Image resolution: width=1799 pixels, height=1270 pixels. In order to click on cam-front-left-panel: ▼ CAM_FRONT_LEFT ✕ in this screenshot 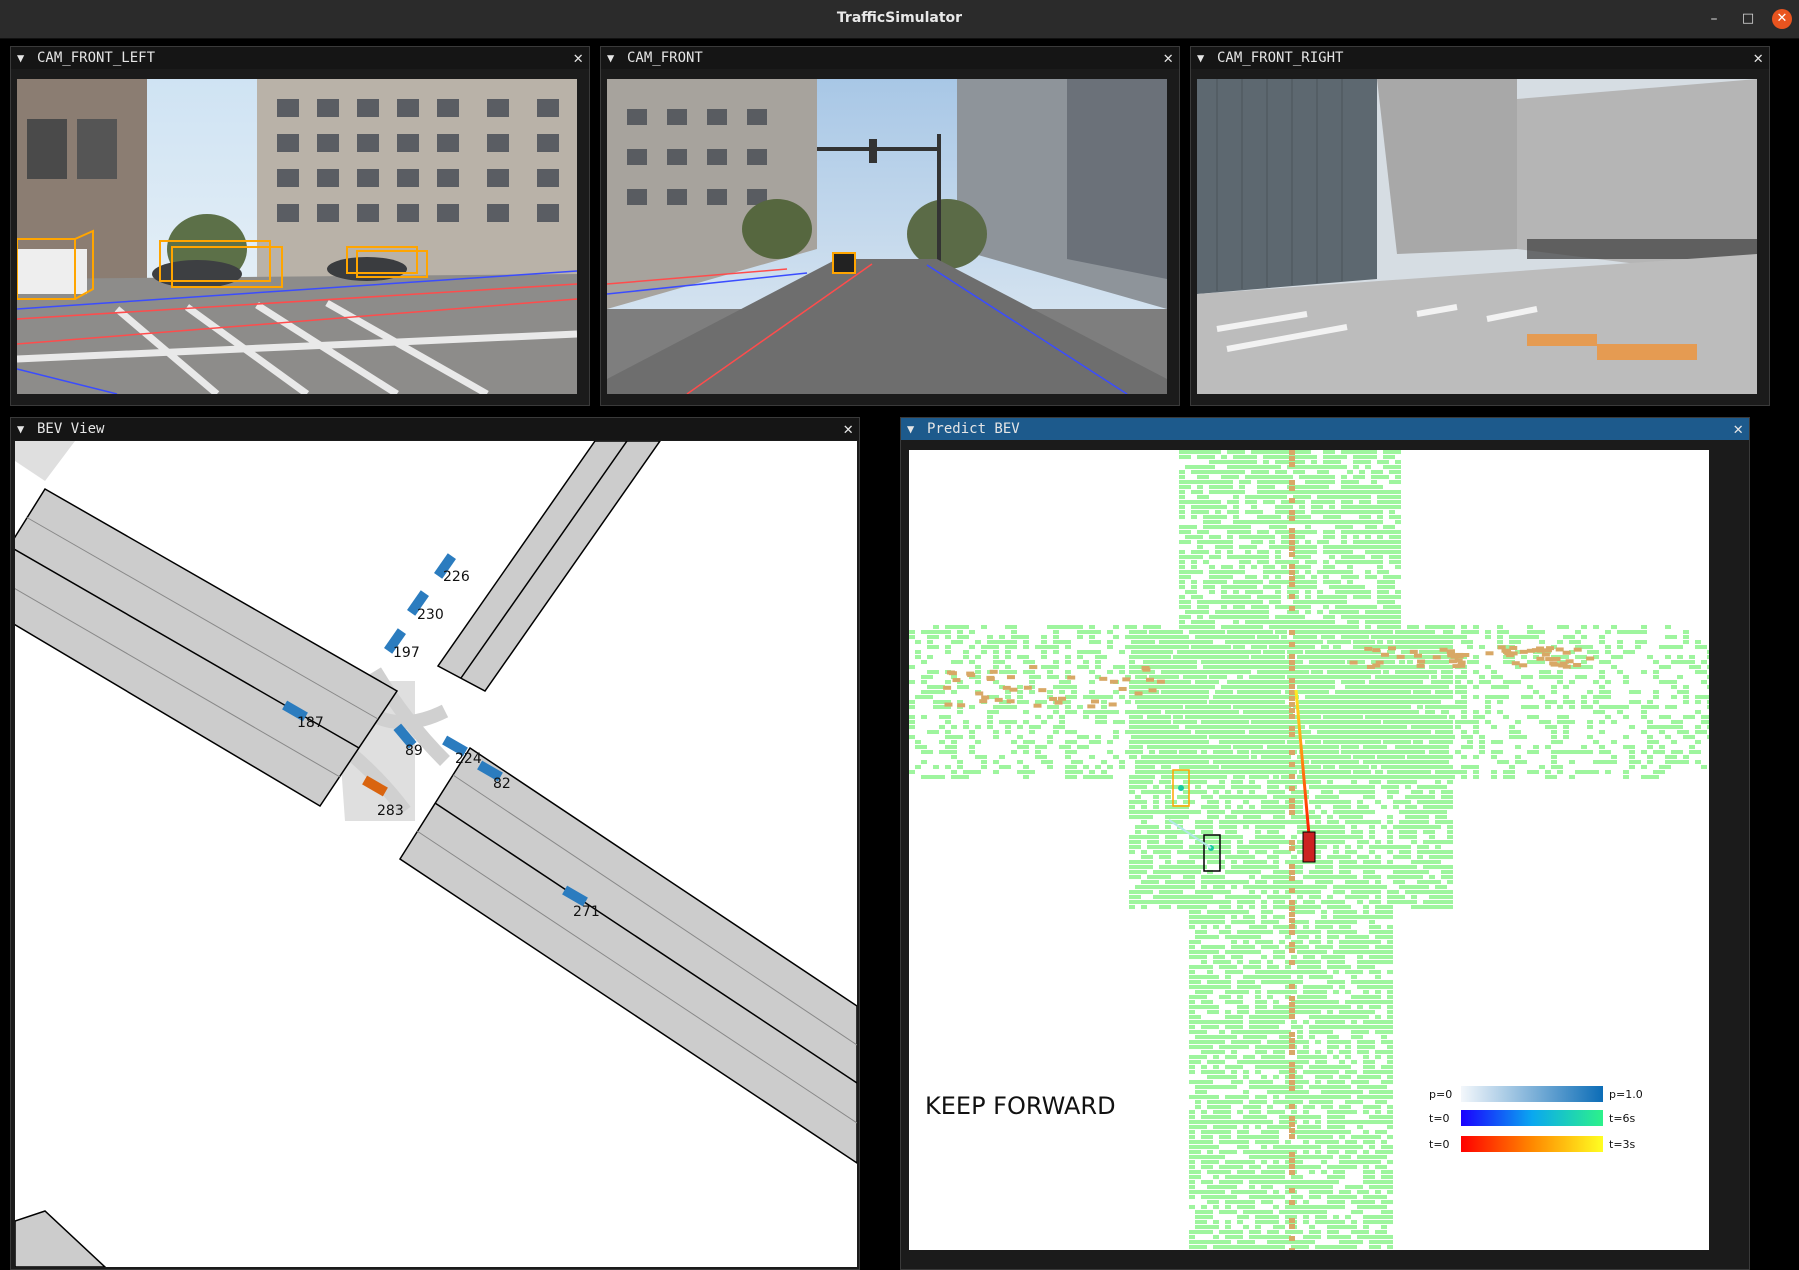, I will do `click(300, 226)`.